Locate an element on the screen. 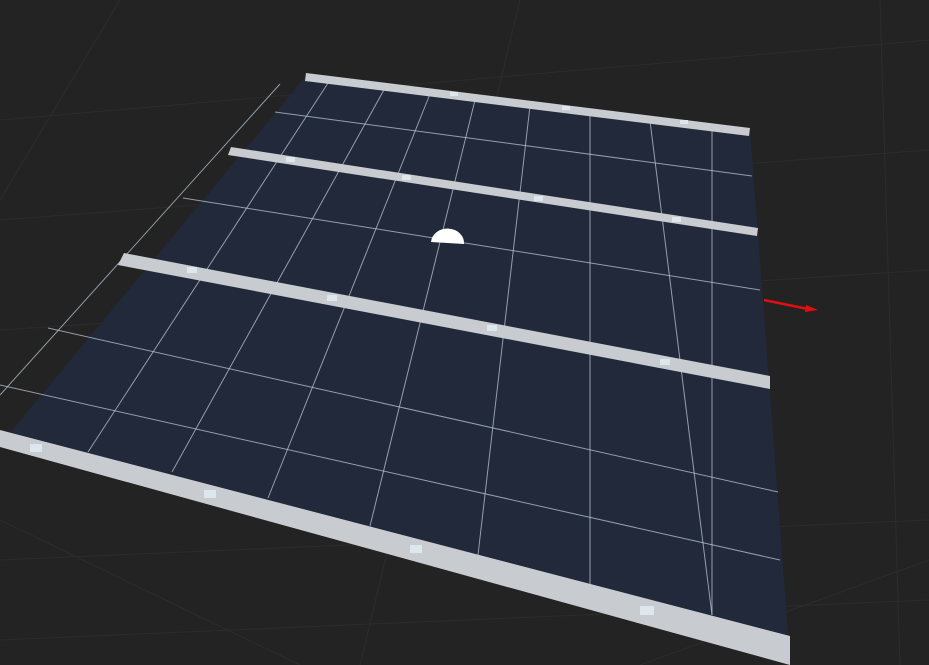 This screenshot has height=665, width=929. x-axis-arrow-icon is located at coordinates (790, 305).